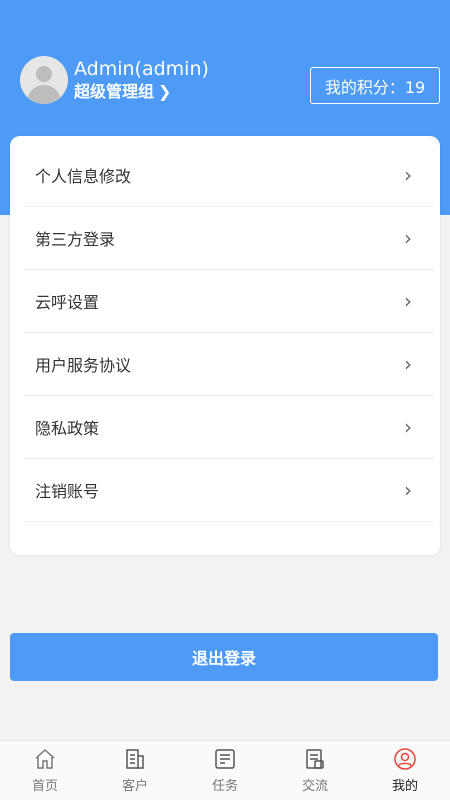  What do you see at coordinates (314, 786) in the screenshot?
I see `tab-label: 交流` at bounding box center [314, 786].